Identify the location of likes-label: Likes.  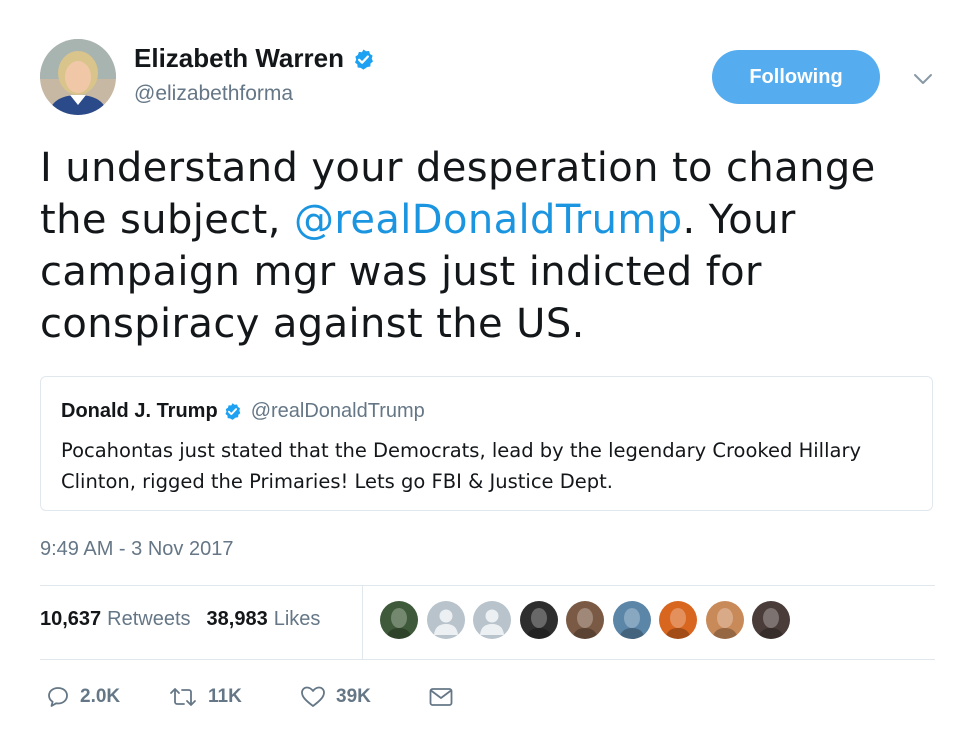
(297, 619).